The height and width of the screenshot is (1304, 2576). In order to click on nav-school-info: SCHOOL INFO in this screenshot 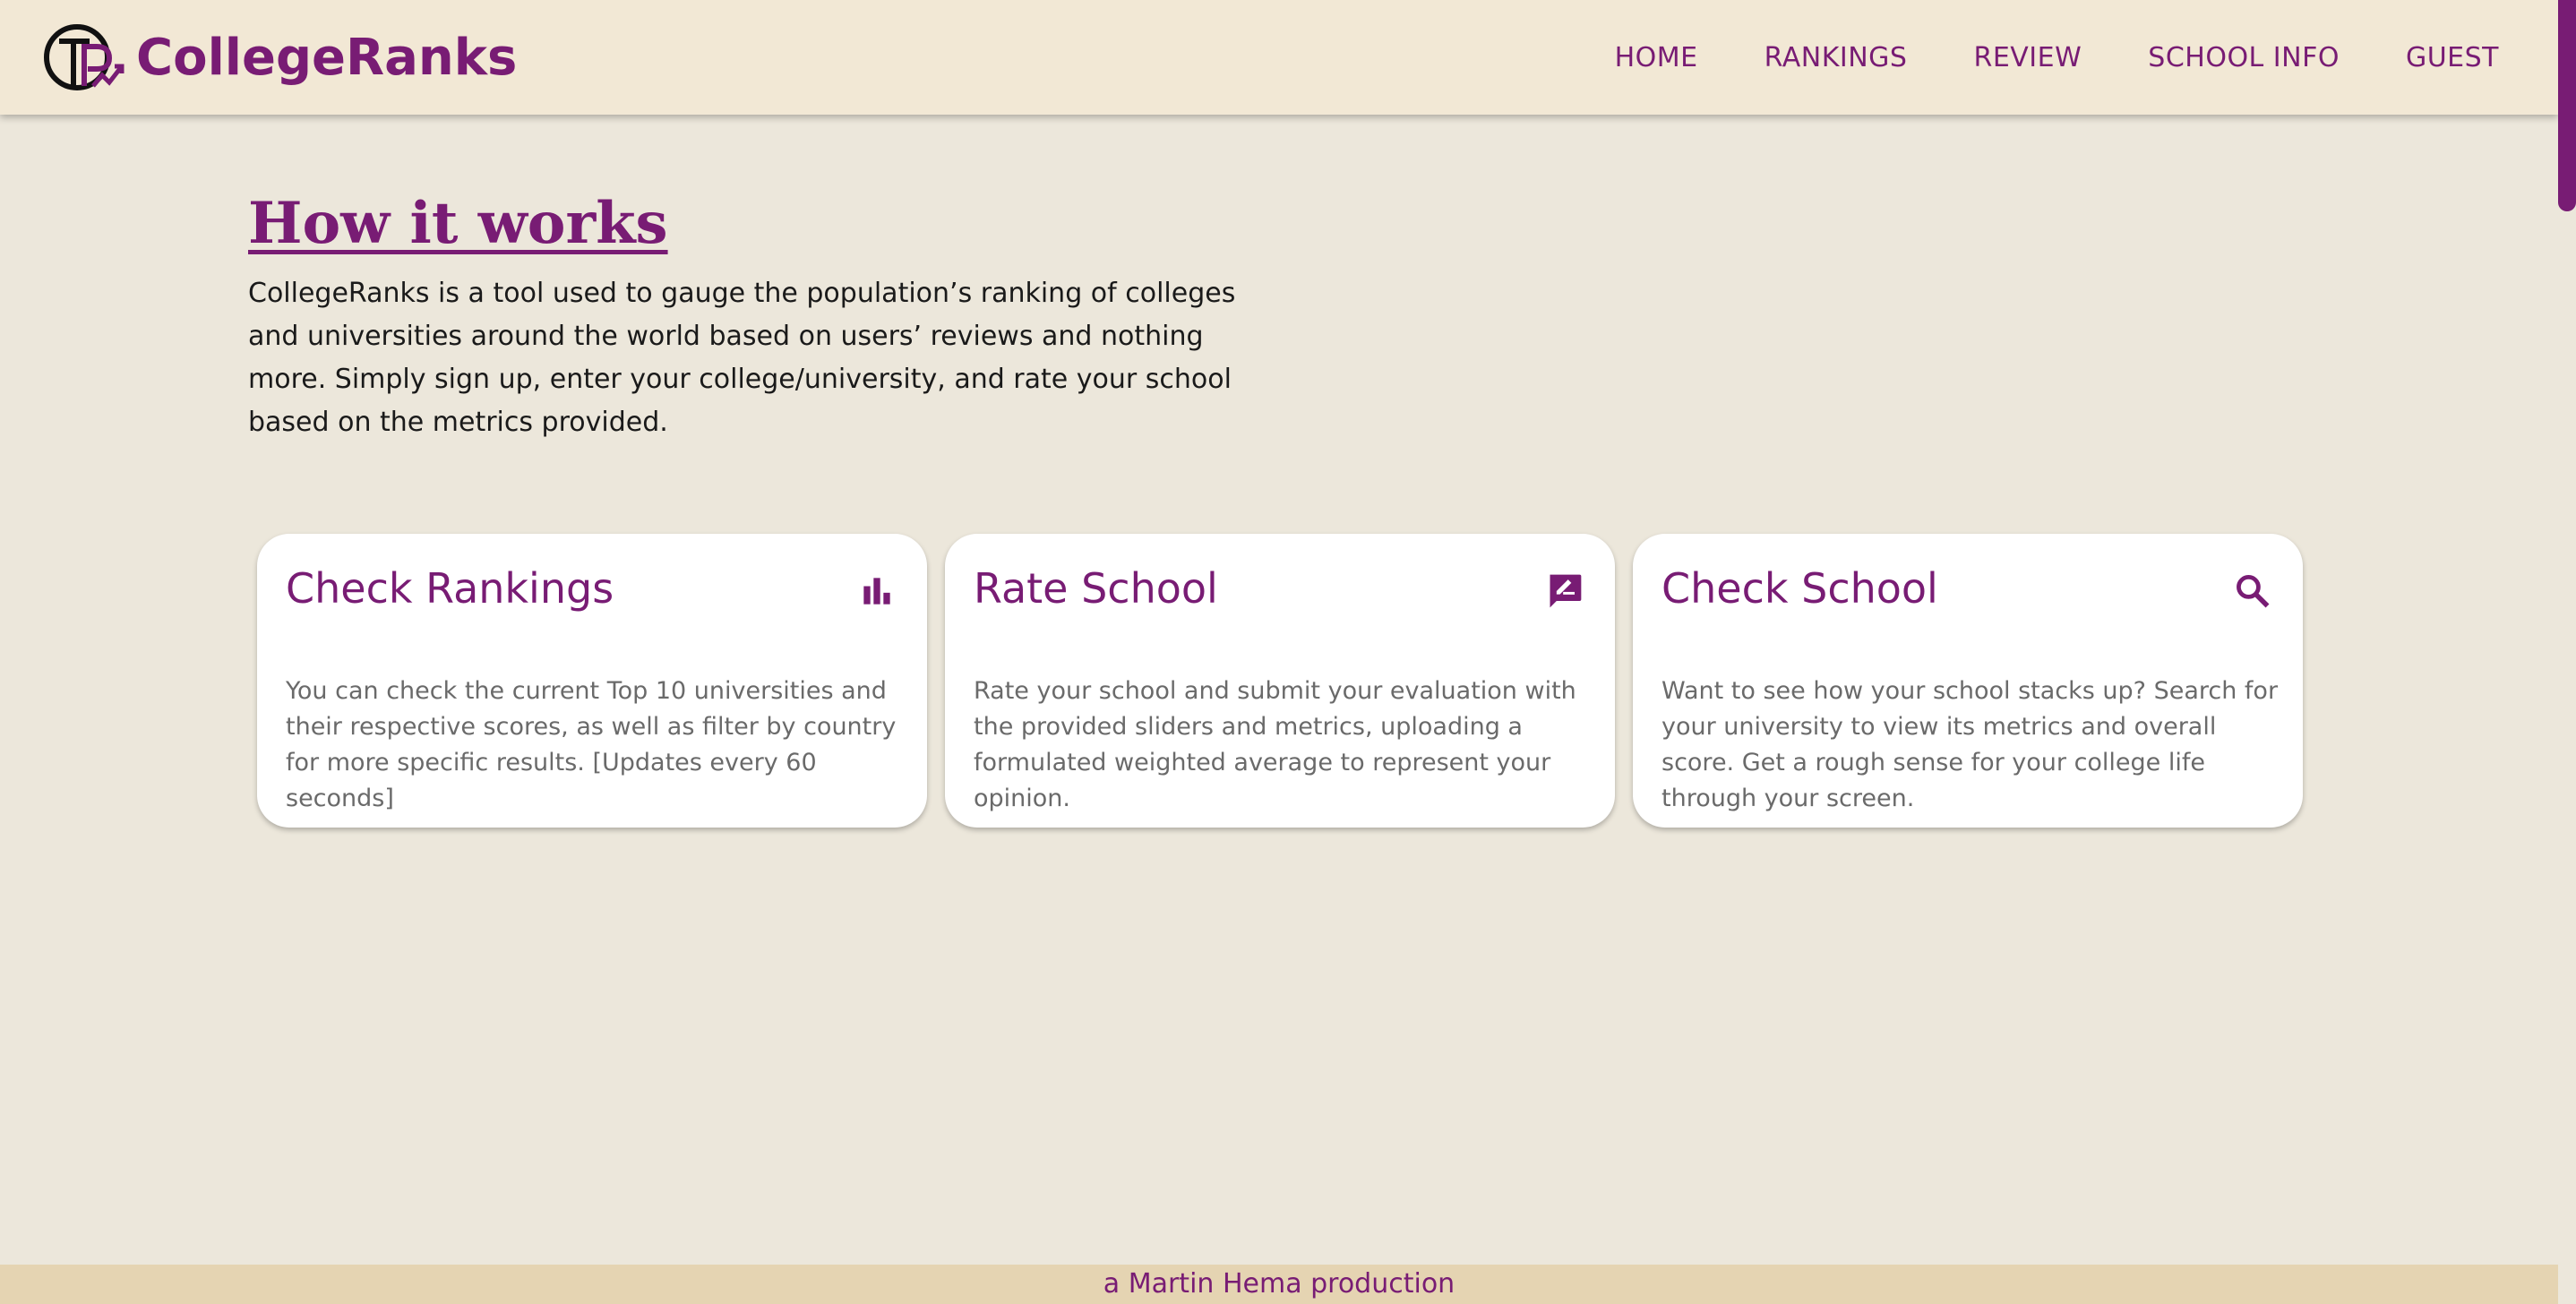, I will do `click(2244, 58)`.